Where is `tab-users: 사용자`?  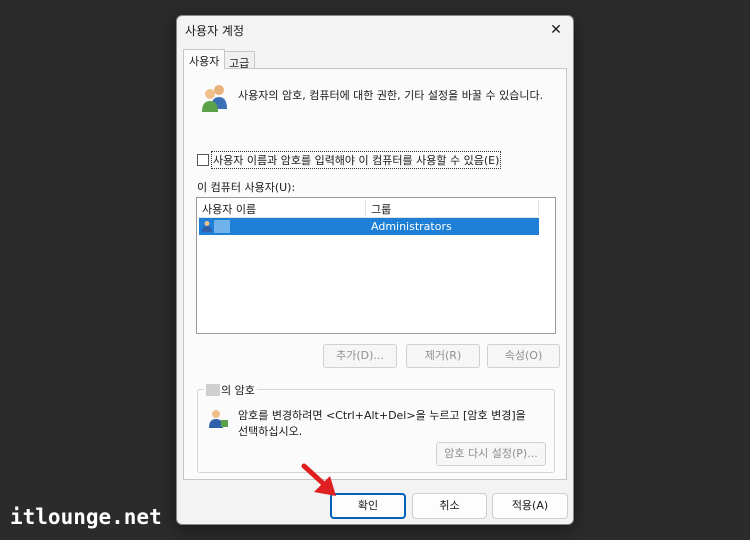
tab-users: 사용자 is located at coordinates (204, 59).